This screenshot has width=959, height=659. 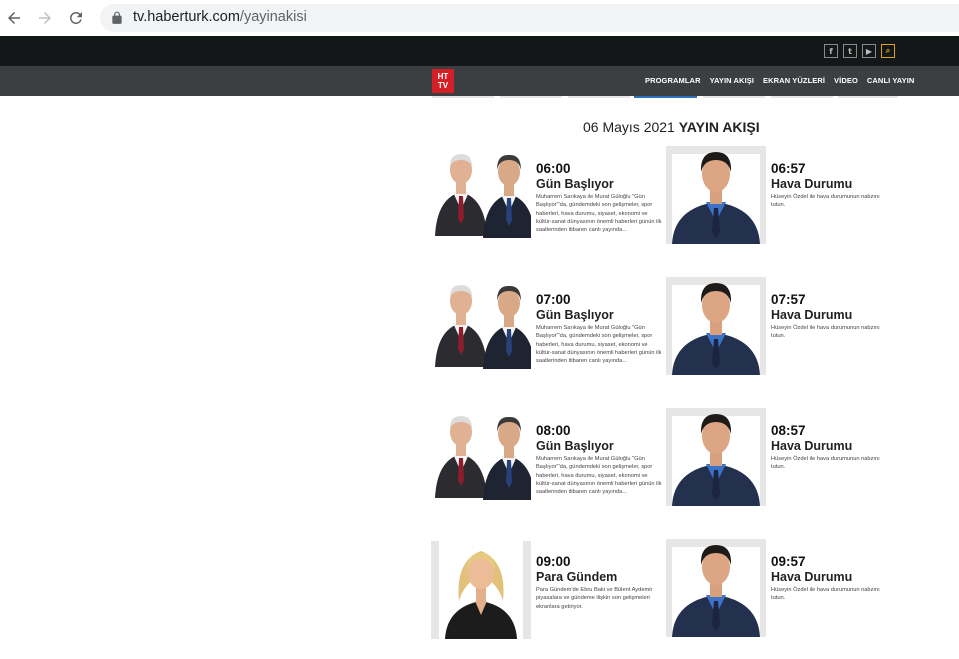 What do you see at coordinates (629, 127) in the screenshot?
I see `schedule-date: 06 Mayıs 2021` at bounding box center [629, 127].